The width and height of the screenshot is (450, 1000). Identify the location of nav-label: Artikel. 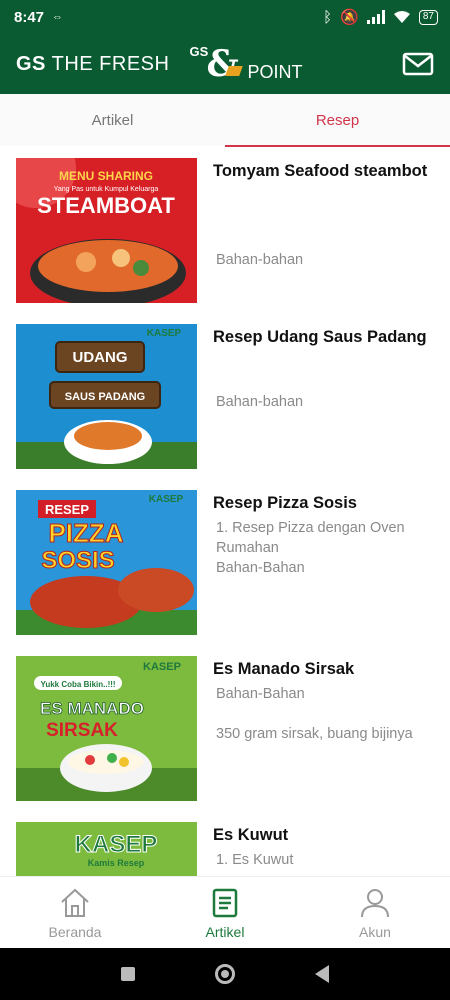
(225, 931).